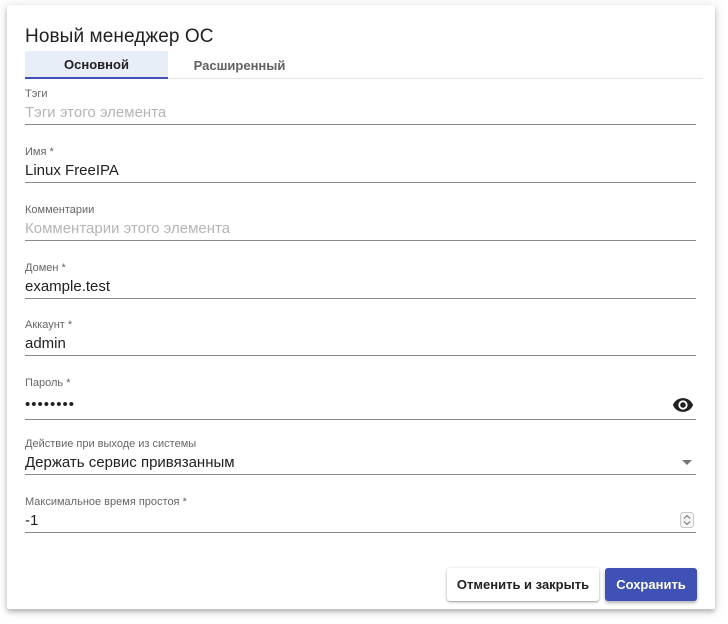 This screenshot has height=624, width=728. Describe the element at coordinates (360, 344) in the screenshot. I see `account-input` at that location.